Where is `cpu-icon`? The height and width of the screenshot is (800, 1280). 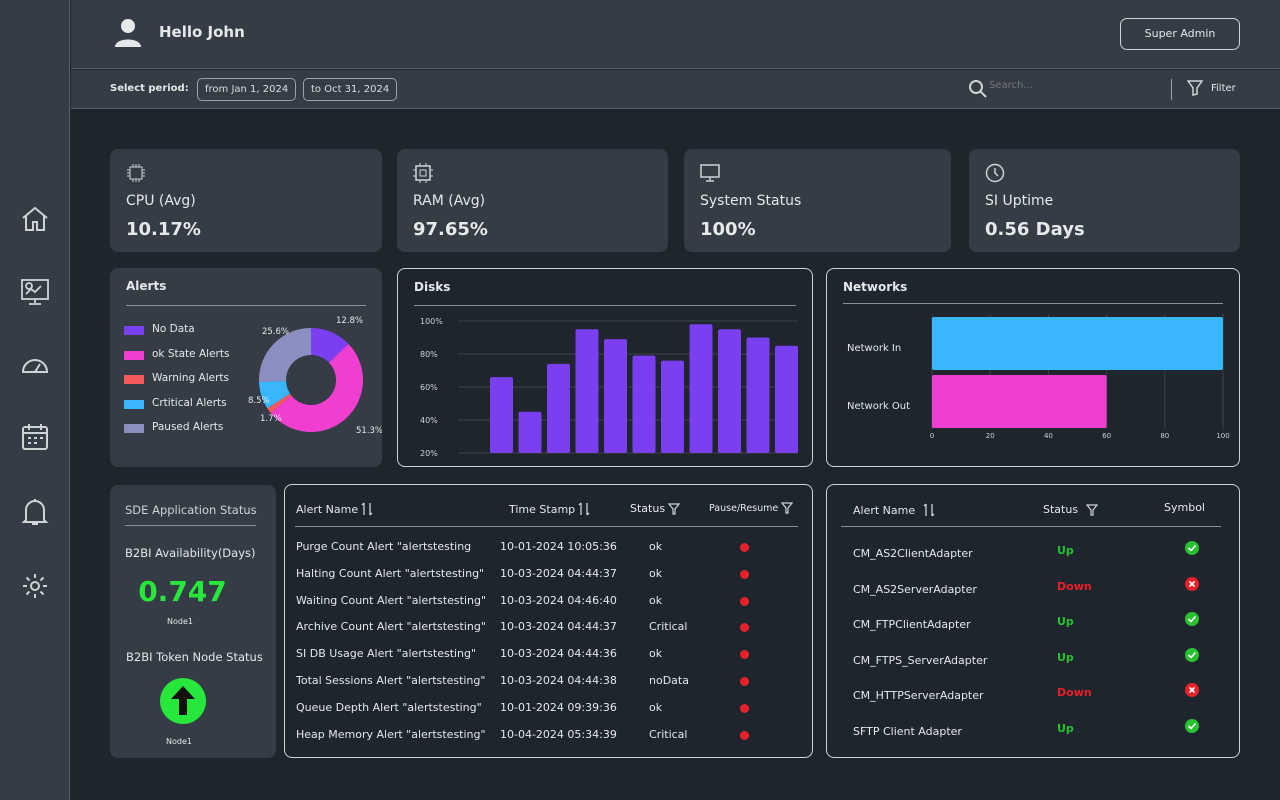
cpu-icon is located at coordinates (136, 173).